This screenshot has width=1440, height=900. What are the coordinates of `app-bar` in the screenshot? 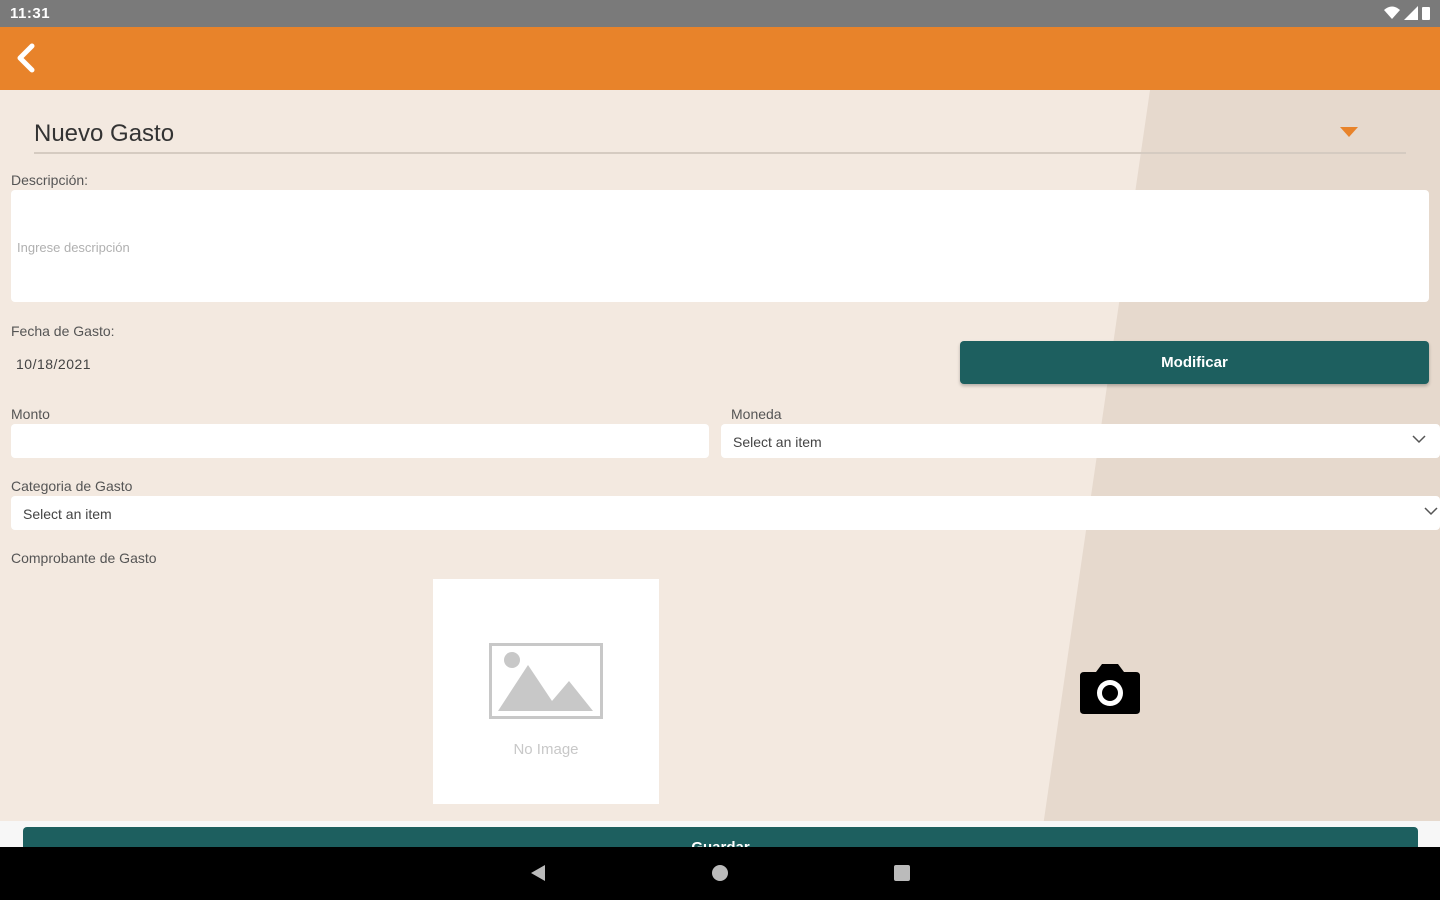 It's located at (720, 58).